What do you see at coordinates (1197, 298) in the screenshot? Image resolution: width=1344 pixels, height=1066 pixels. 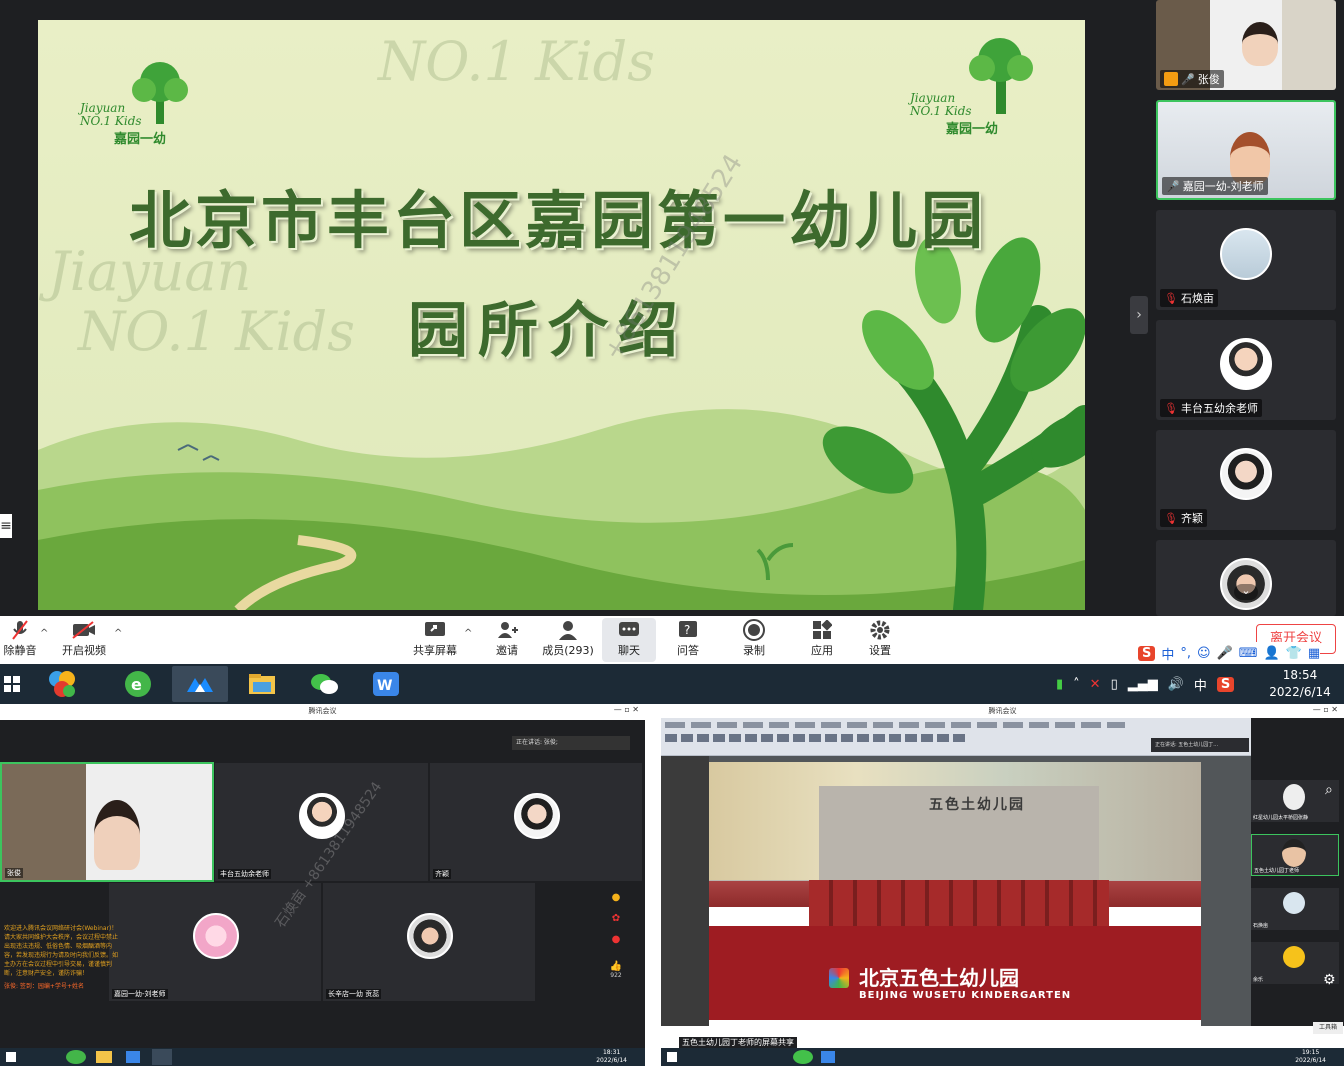 I see `participant-name-text: 石焕亩` at bounding box center [1197, 298].